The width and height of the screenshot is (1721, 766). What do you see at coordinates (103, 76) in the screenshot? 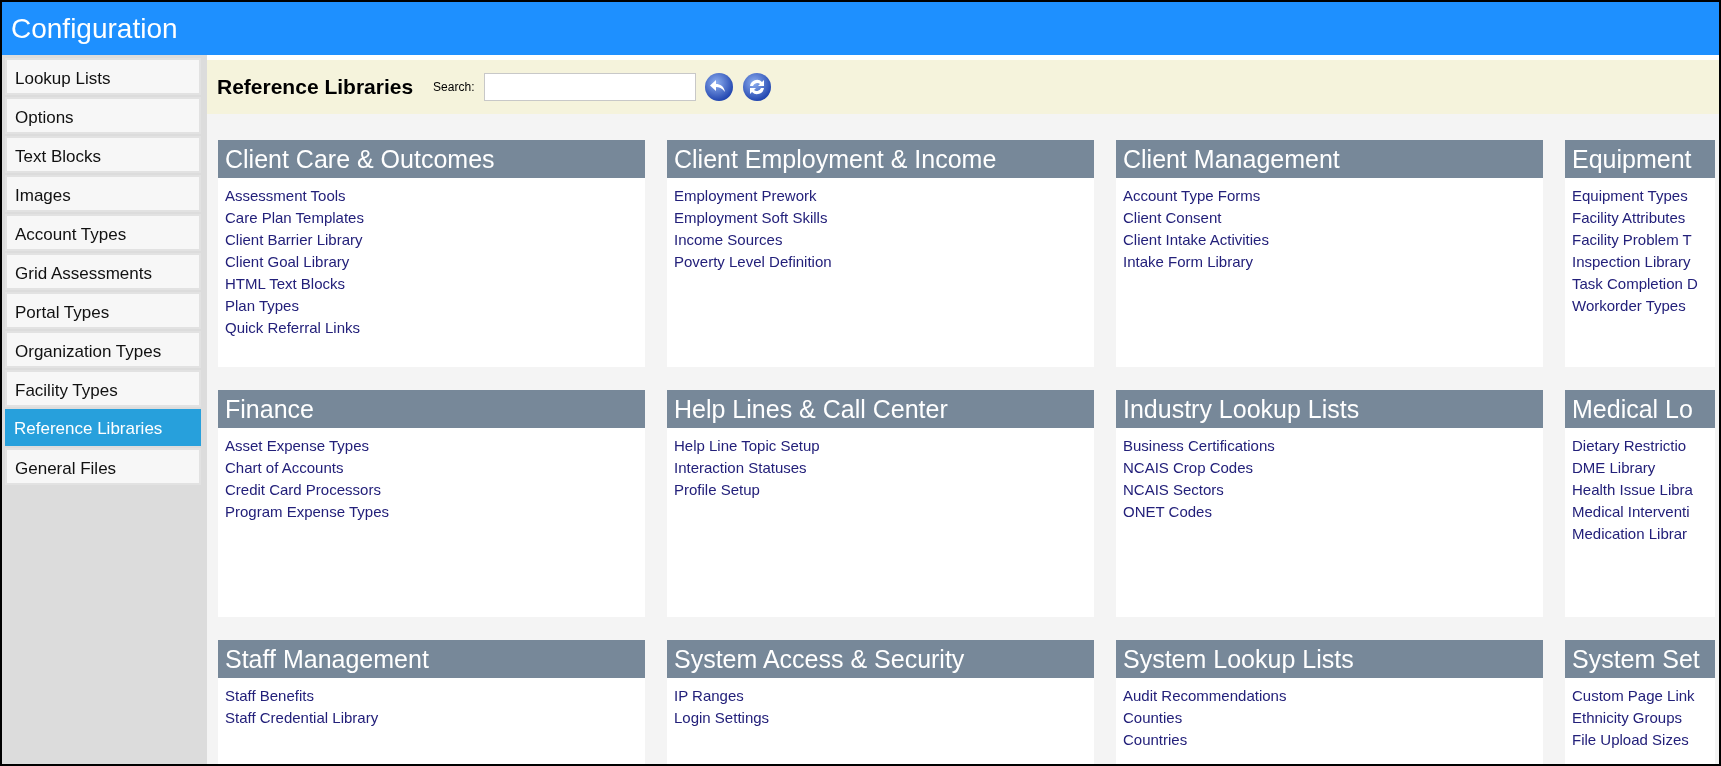
I see `sidebar-item: Lookup Lists` at bounding box center [103, 76].